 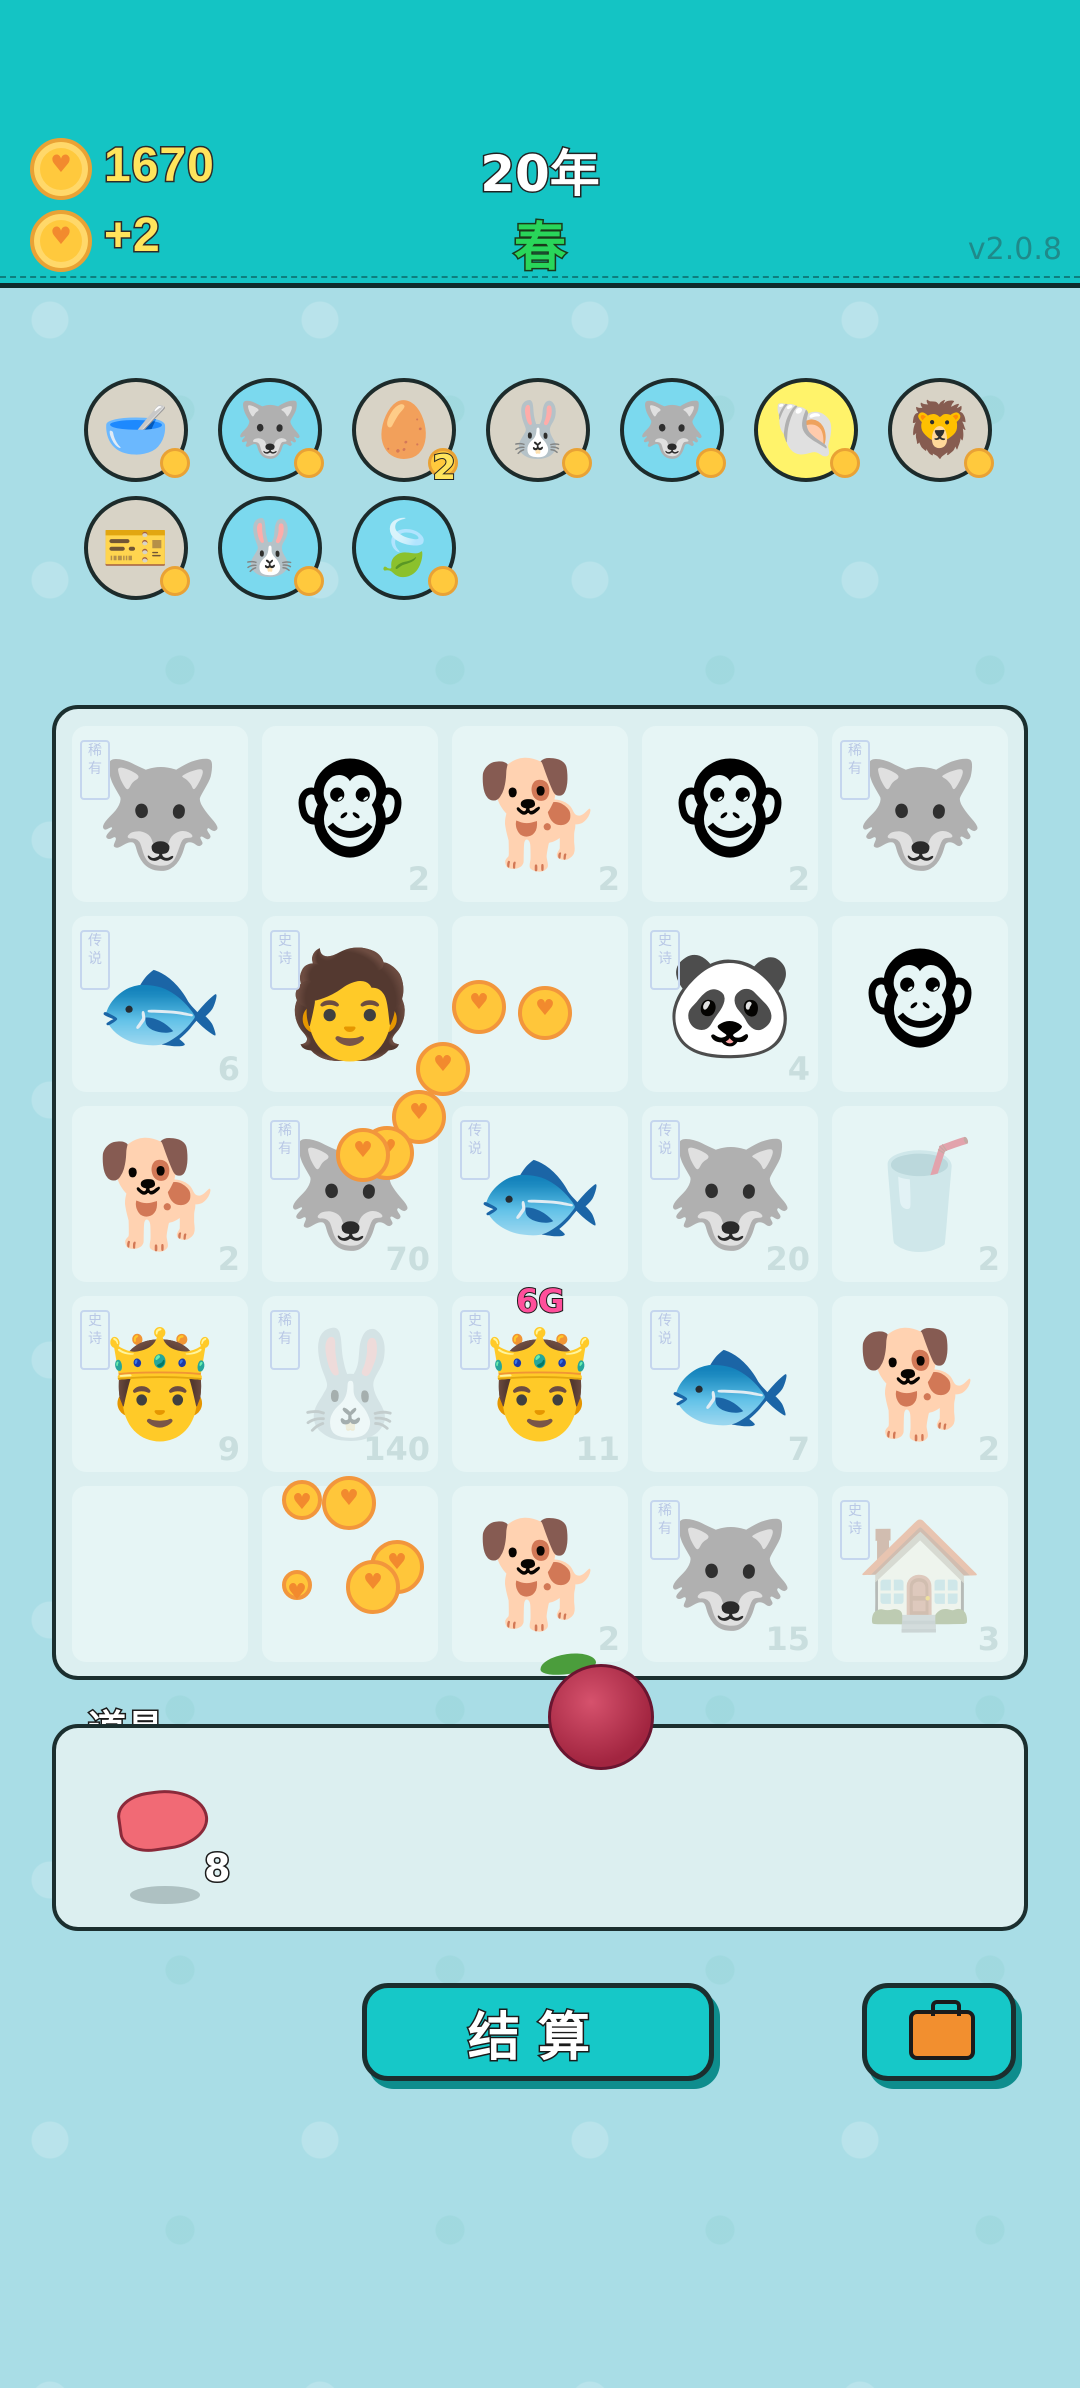 What do you see at coordinates (540, 1301) in the screenshot?
I see `floating-badge: 6G` at bounding box center [540, 1301].